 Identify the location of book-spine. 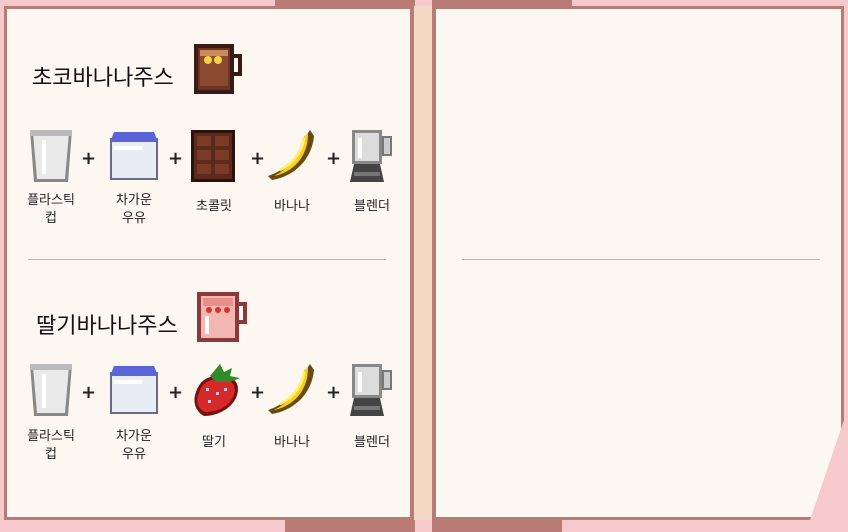
(423, 263).